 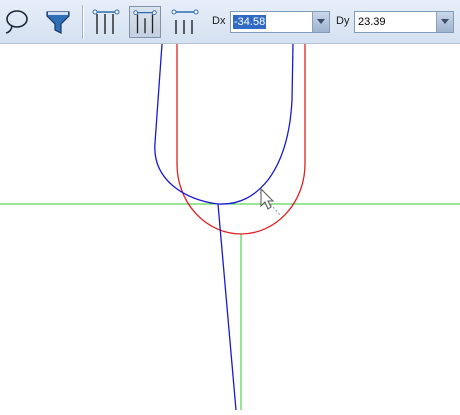 I want to click on align-bracket-button, so click(x=145, y=22).